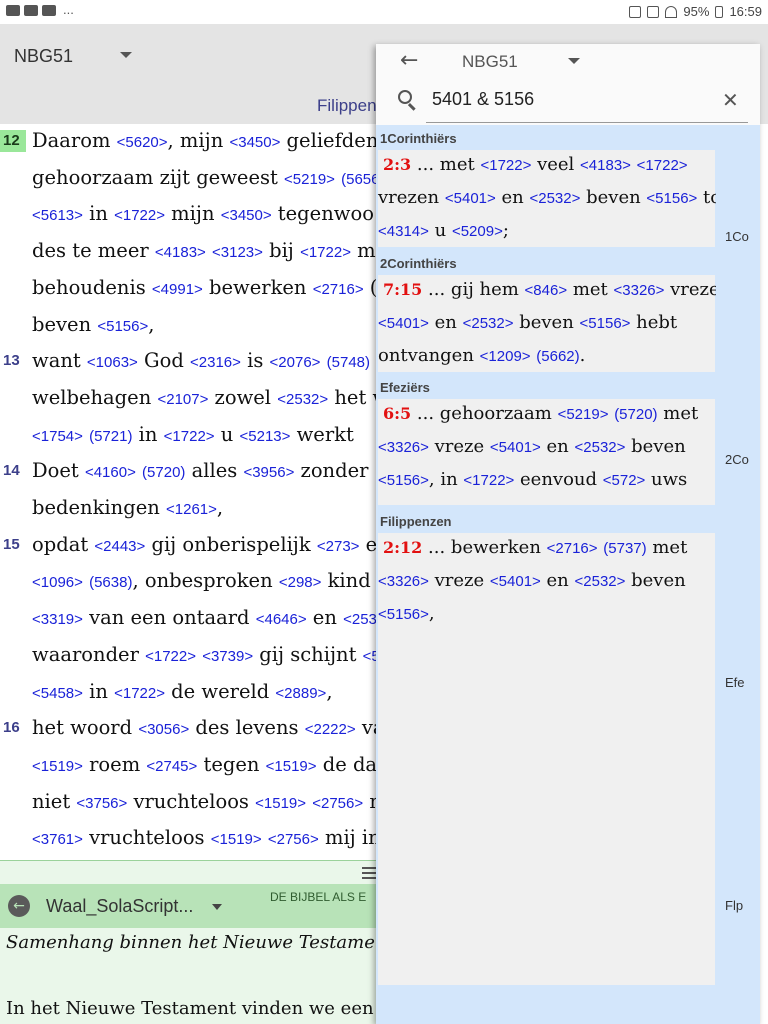 The height and width of the screenshot is (1024, 768). I want to click on split-divider, so click(188, 872).